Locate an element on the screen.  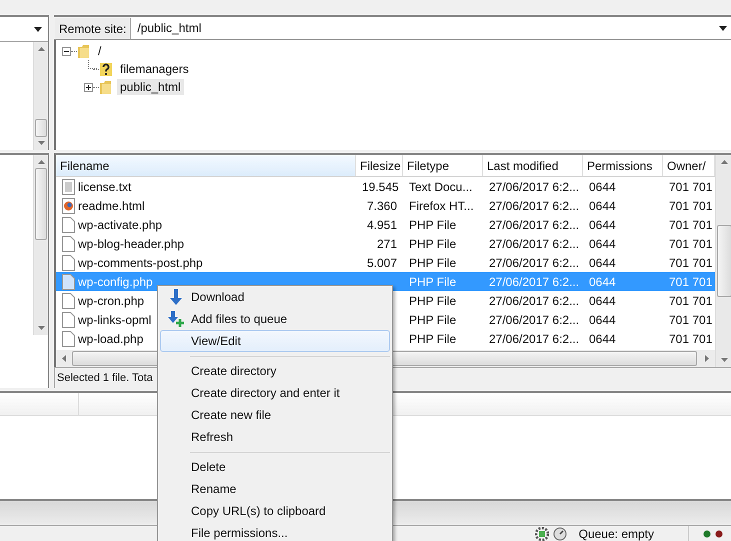
column-header: Filetype is located at coordinates (443, 165).